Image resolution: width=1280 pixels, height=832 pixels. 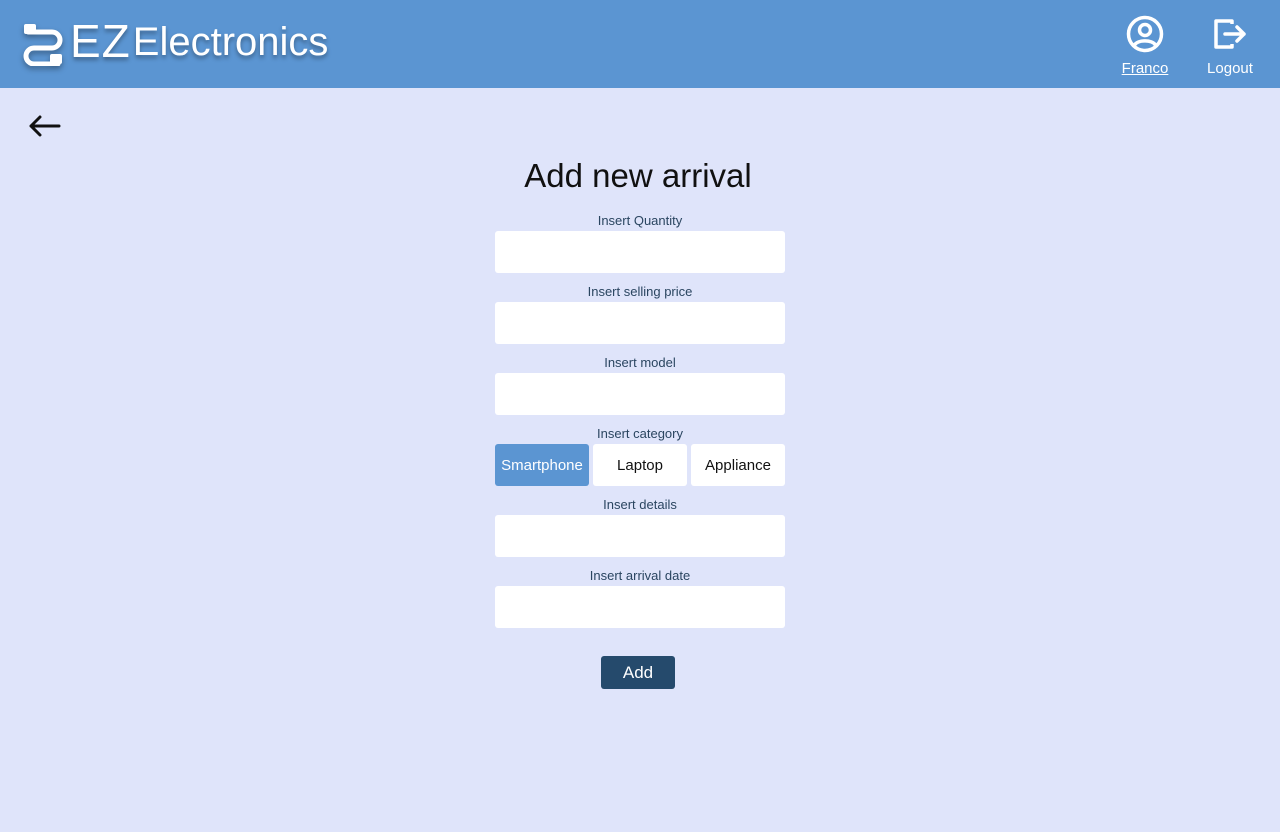 What do you see at coordinates (1145, 34) in the screenshot?
I see `user-circle-icon` at bounding box center [1145, 34].